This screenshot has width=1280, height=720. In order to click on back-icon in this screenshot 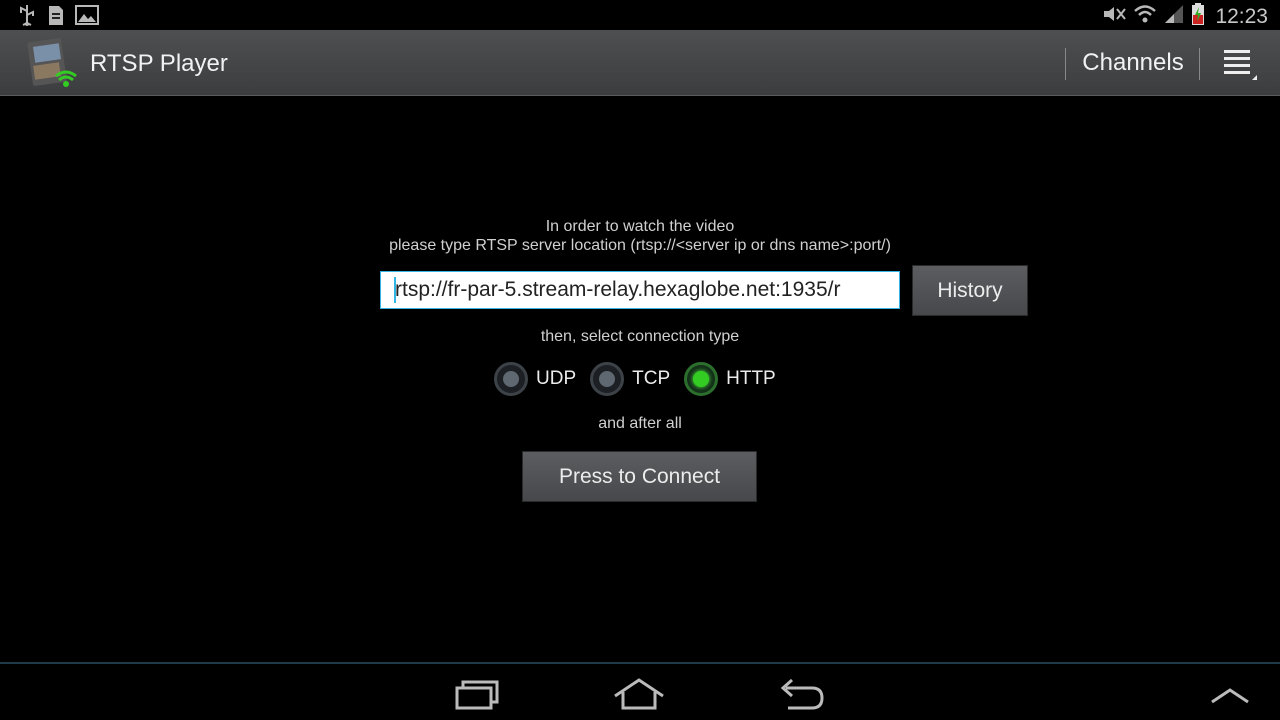, I will do `click(802, 697)`.